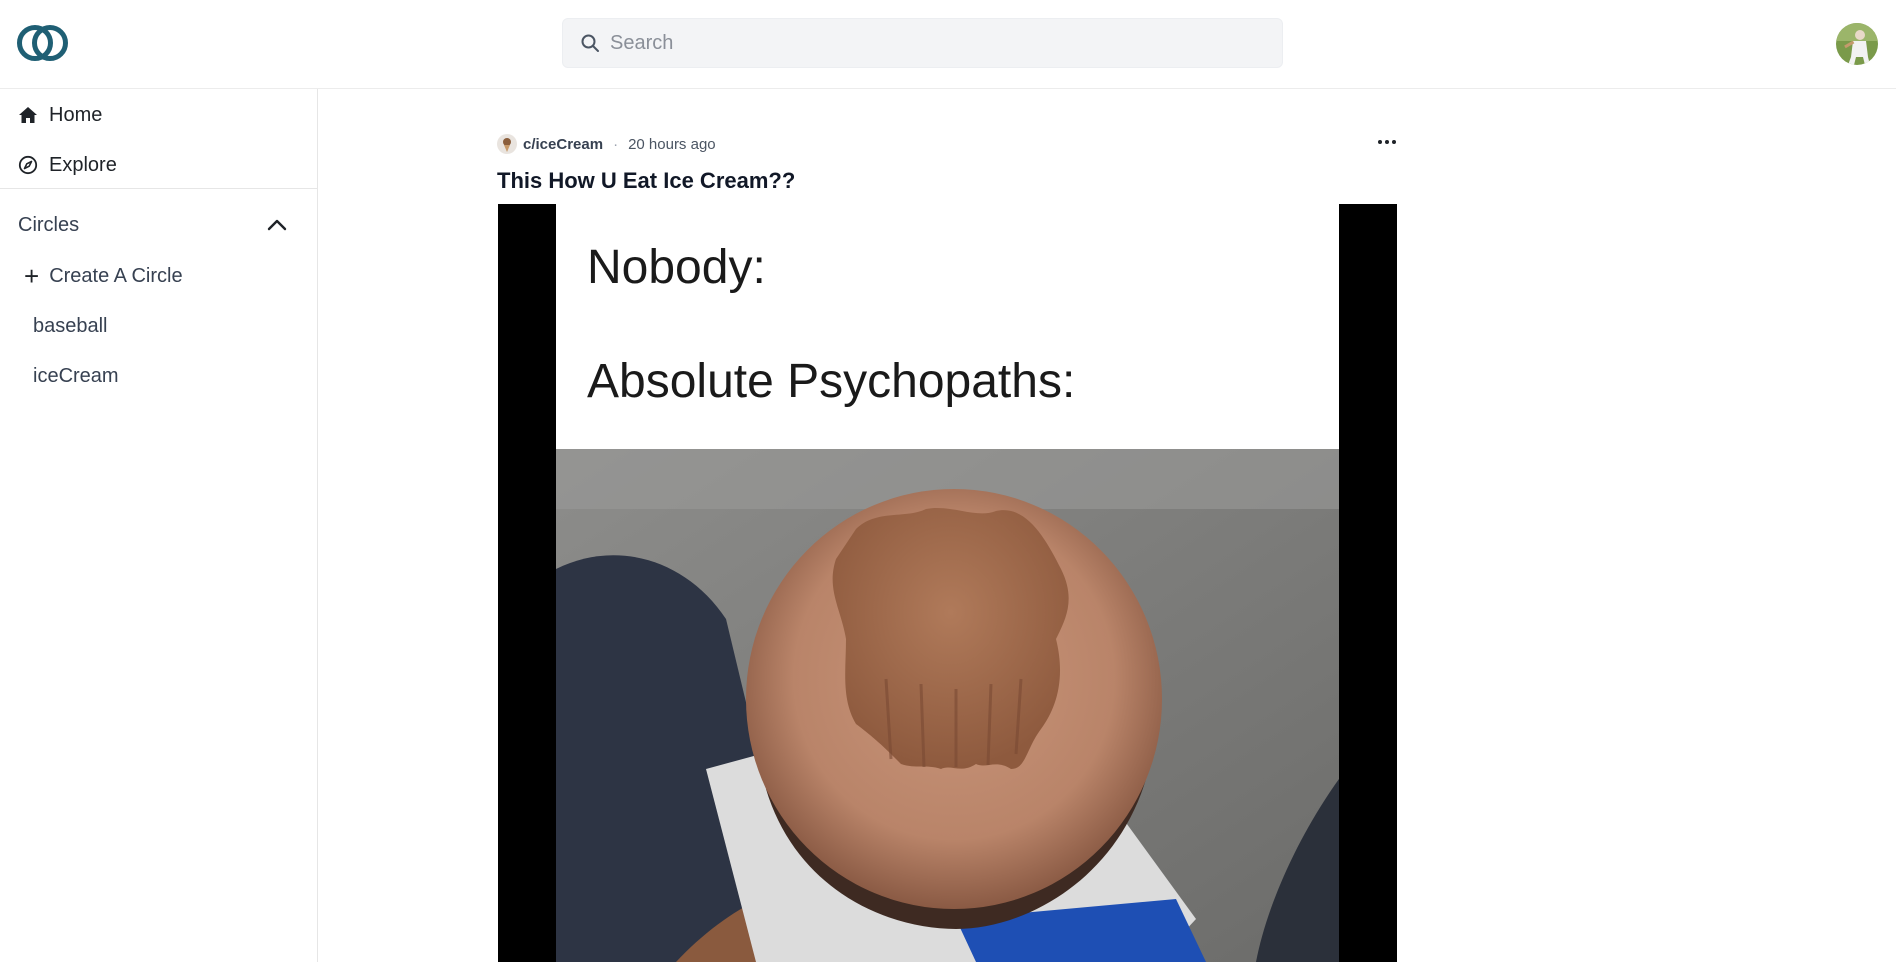 This screenshot has height=962, width=1896. I want to click on create-circle-button: + Create A Circle, so click(103, 276).